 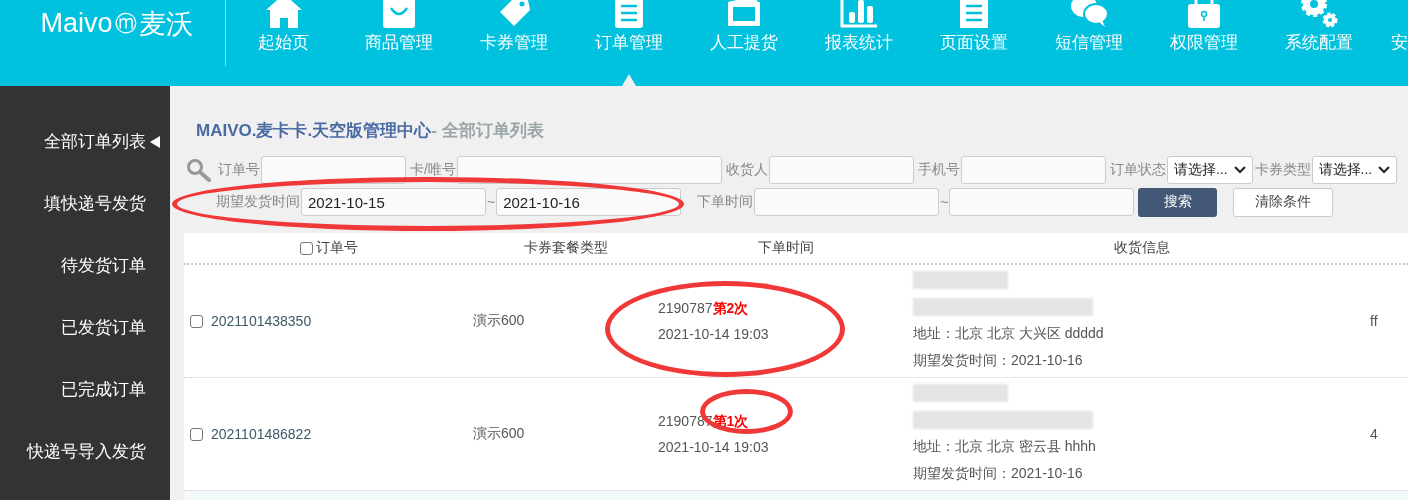 What do you see at coordinates (938, 170) in the screenshot?
I see `filter-label: 手机号` at bounding box center [938, 170].